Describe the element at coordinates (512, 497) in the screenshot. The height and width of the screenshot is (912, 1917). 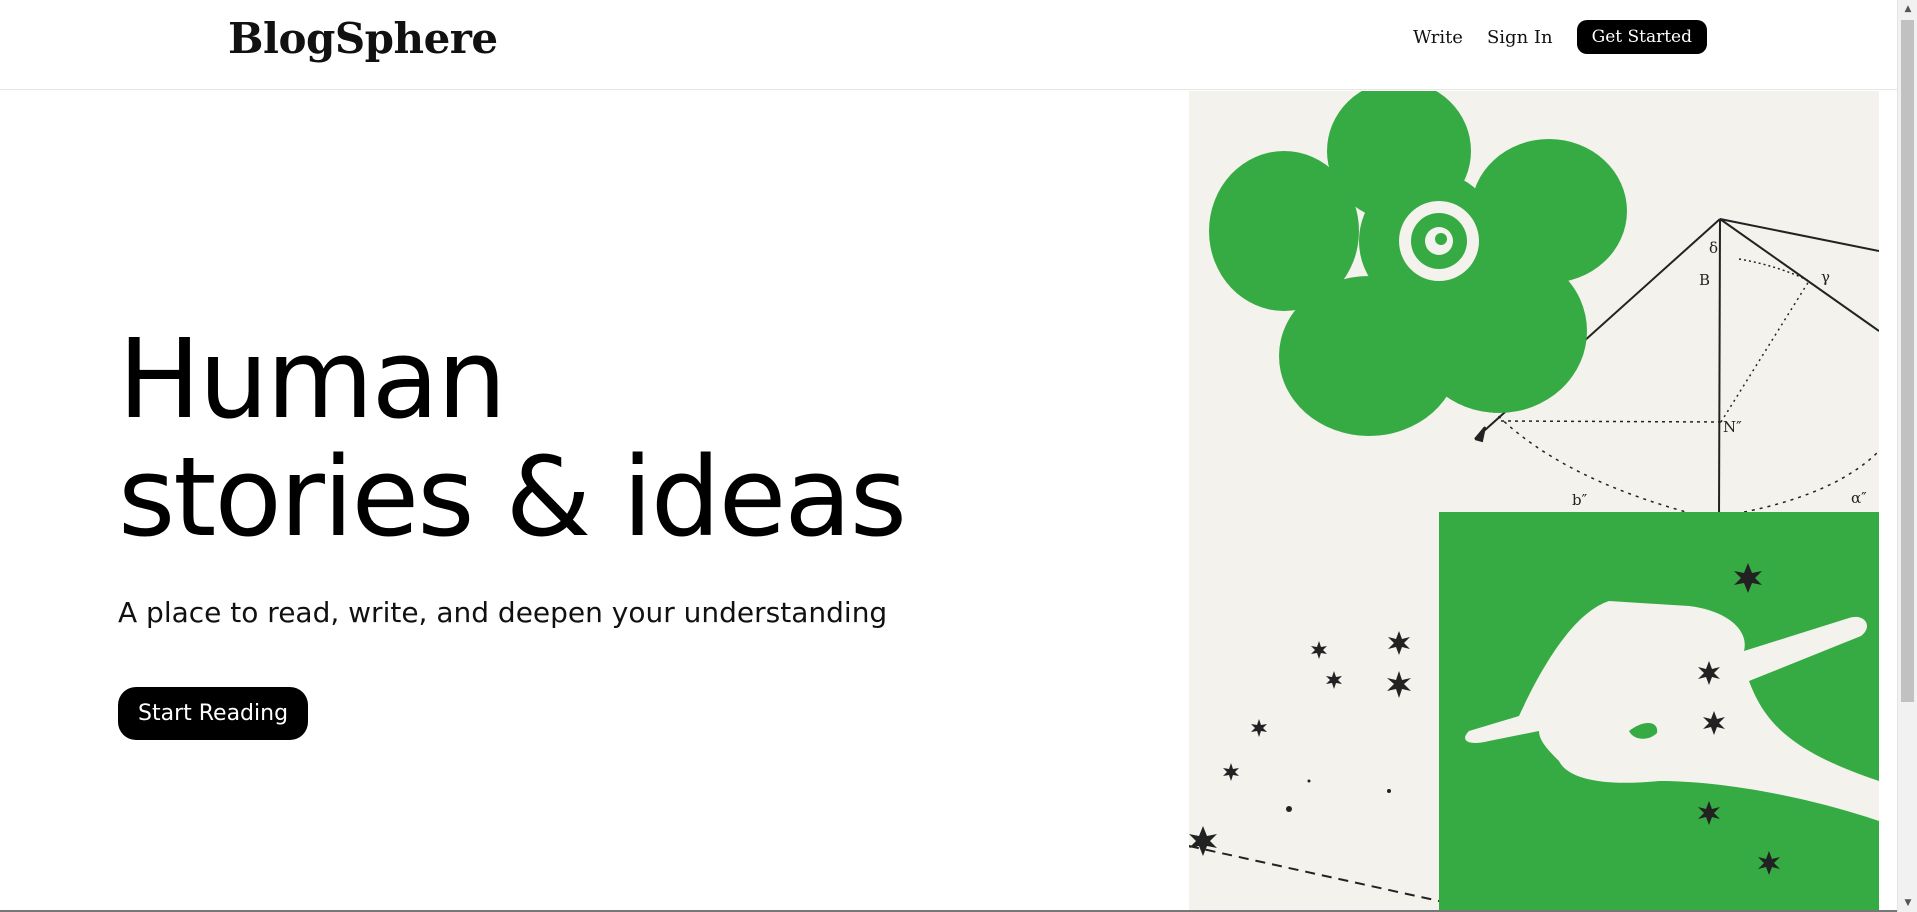
I see `hero-title-line-2: stories & ideas` at that location.